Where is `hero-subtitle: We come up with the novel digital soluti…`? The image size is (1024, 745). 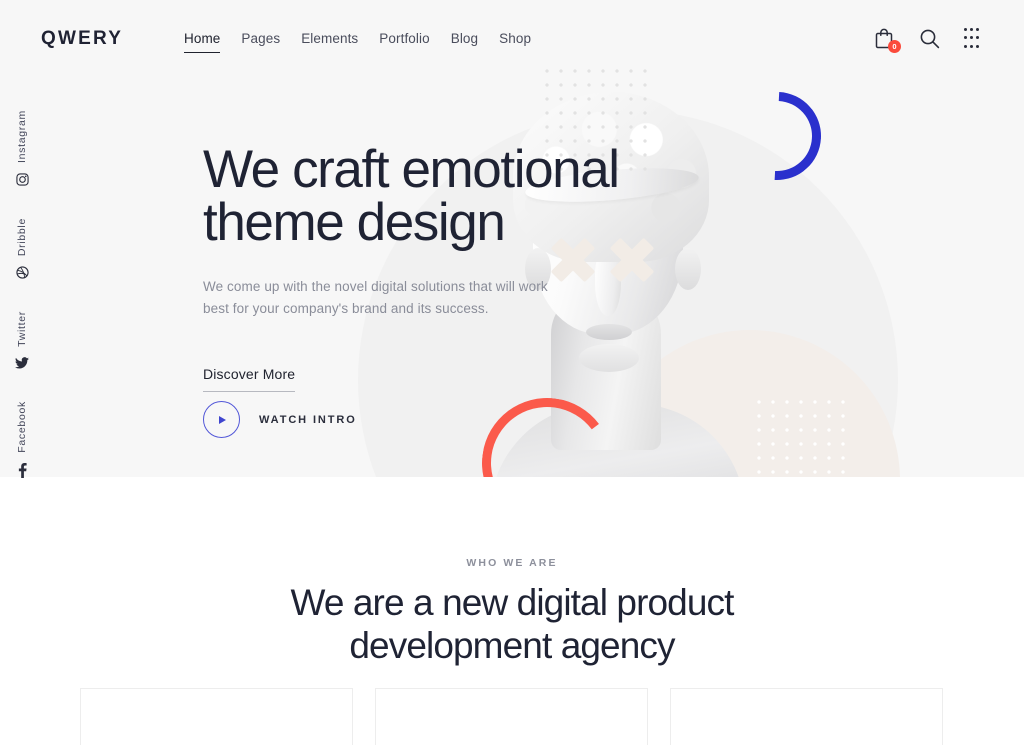
hero-subtitle: We come up with the novel digital soluti… is located at coordinates (375, 297).